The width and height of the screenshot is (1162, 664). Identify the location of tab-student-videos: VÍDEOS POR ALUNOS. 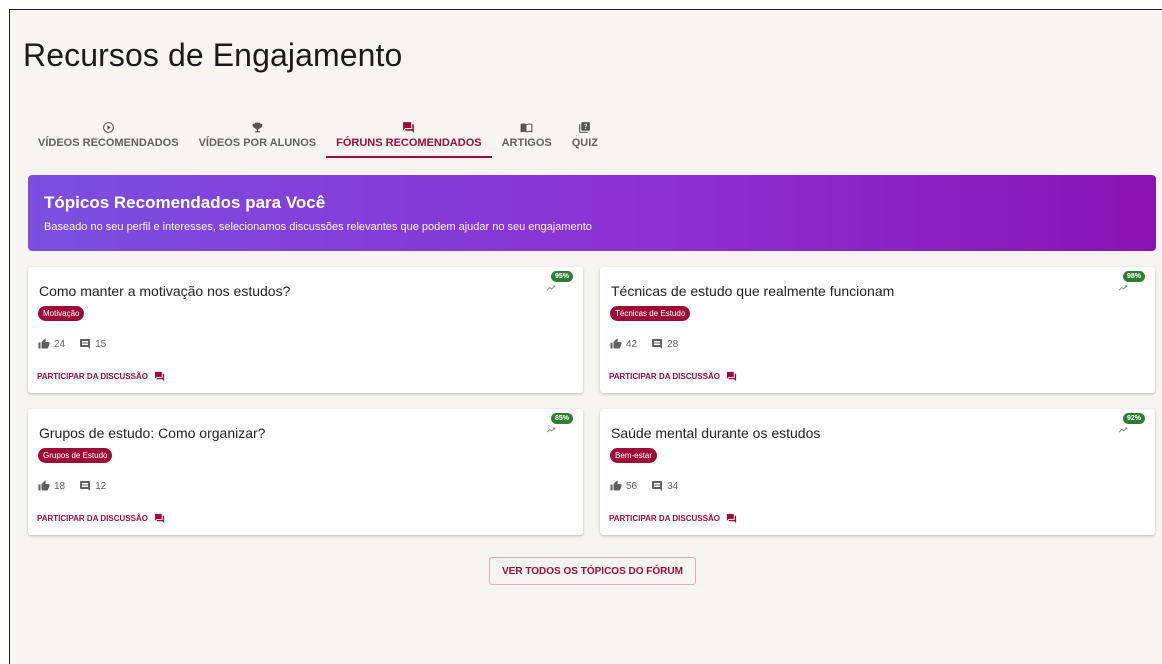
(258, 138).